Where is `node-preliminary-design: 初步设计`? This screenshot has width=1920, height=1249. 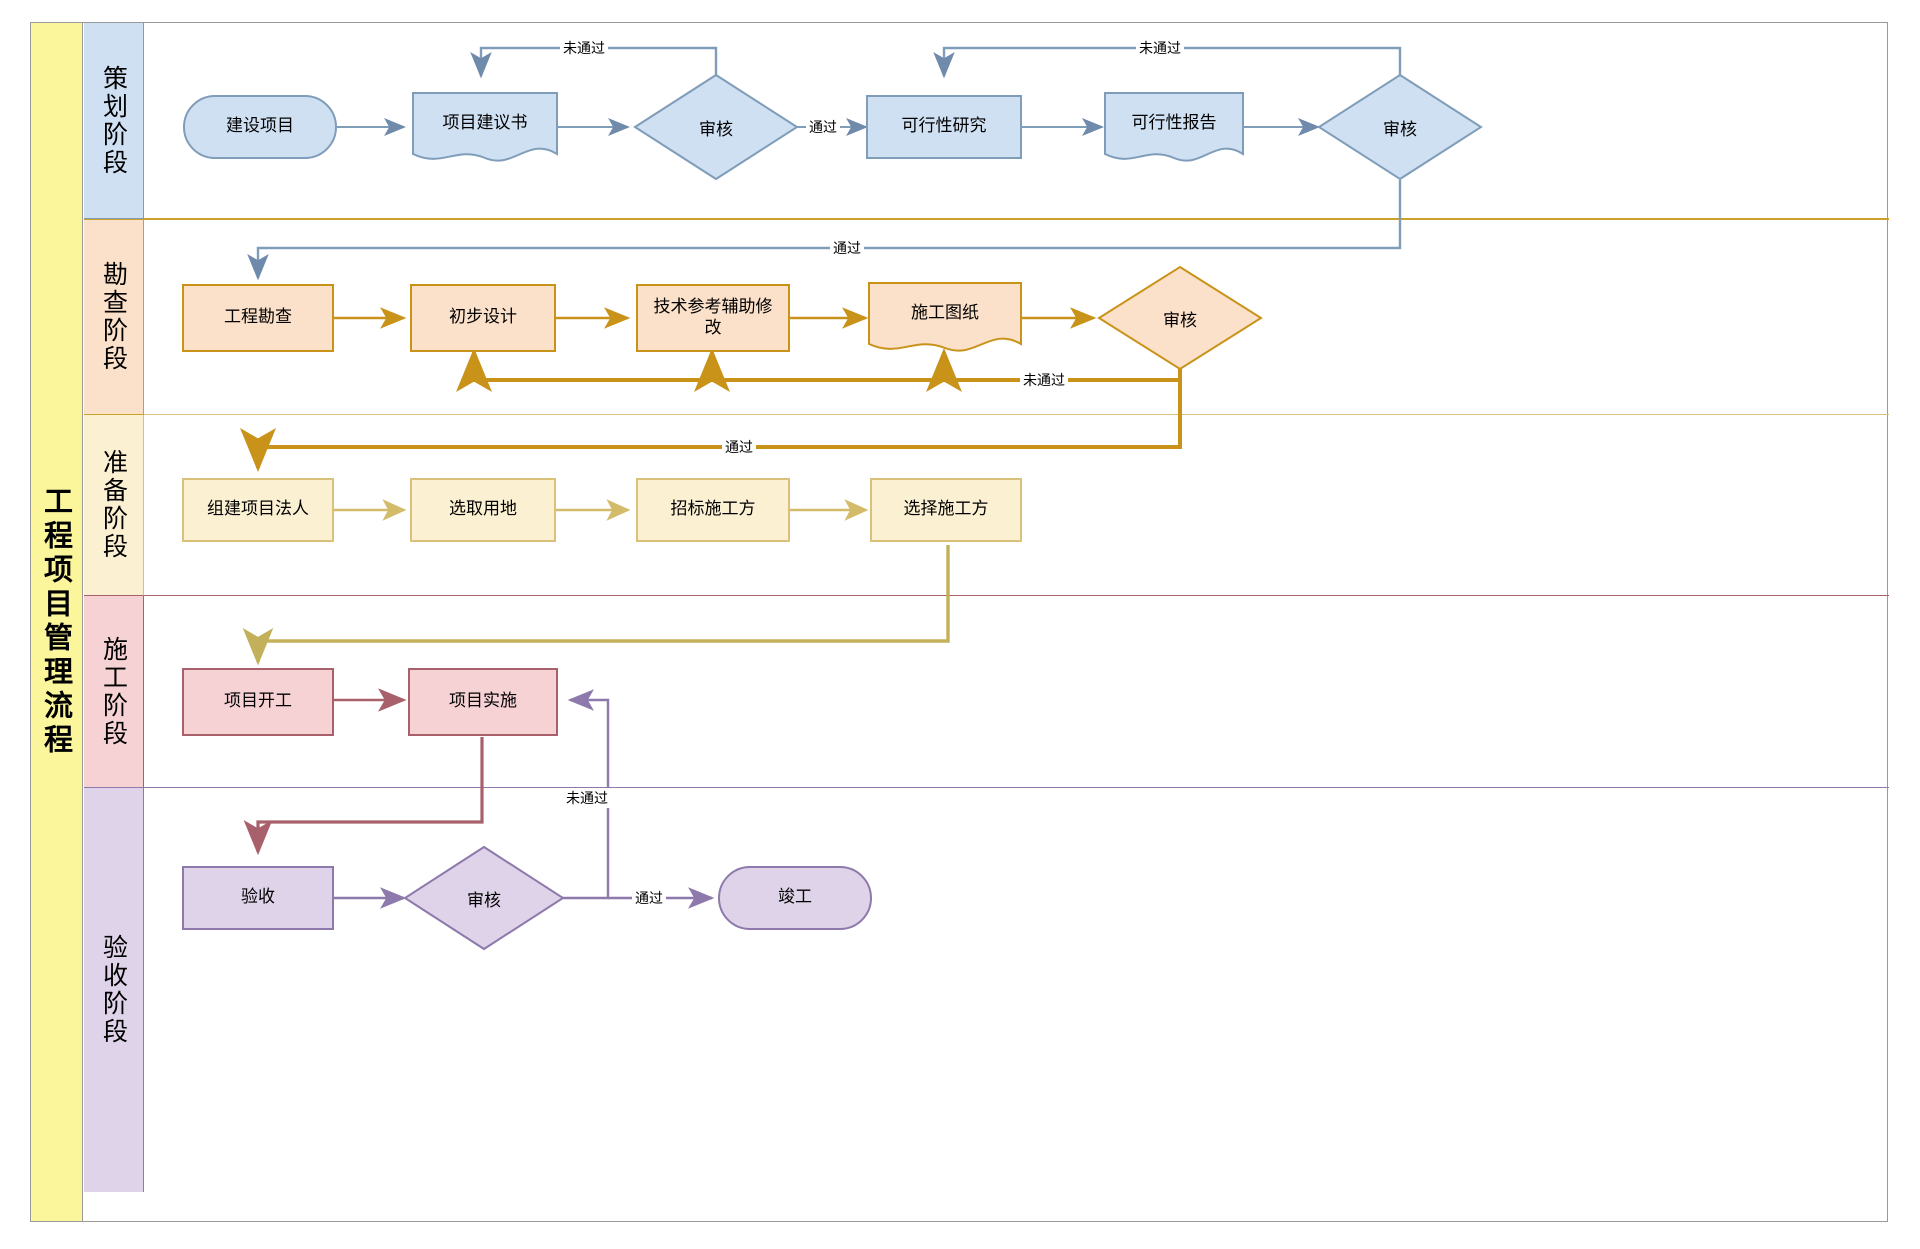
node-preliminary-design: 初步设计 is located at coordinates (483, 318).